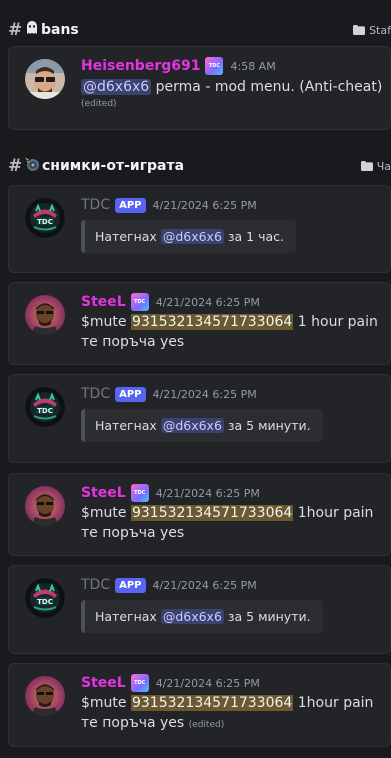 The width and height of the screenshot is (391, 758). I want to click on message-text: @d6x6x6 perma - mod menu. (Anti-cheat), so click(232, 87).